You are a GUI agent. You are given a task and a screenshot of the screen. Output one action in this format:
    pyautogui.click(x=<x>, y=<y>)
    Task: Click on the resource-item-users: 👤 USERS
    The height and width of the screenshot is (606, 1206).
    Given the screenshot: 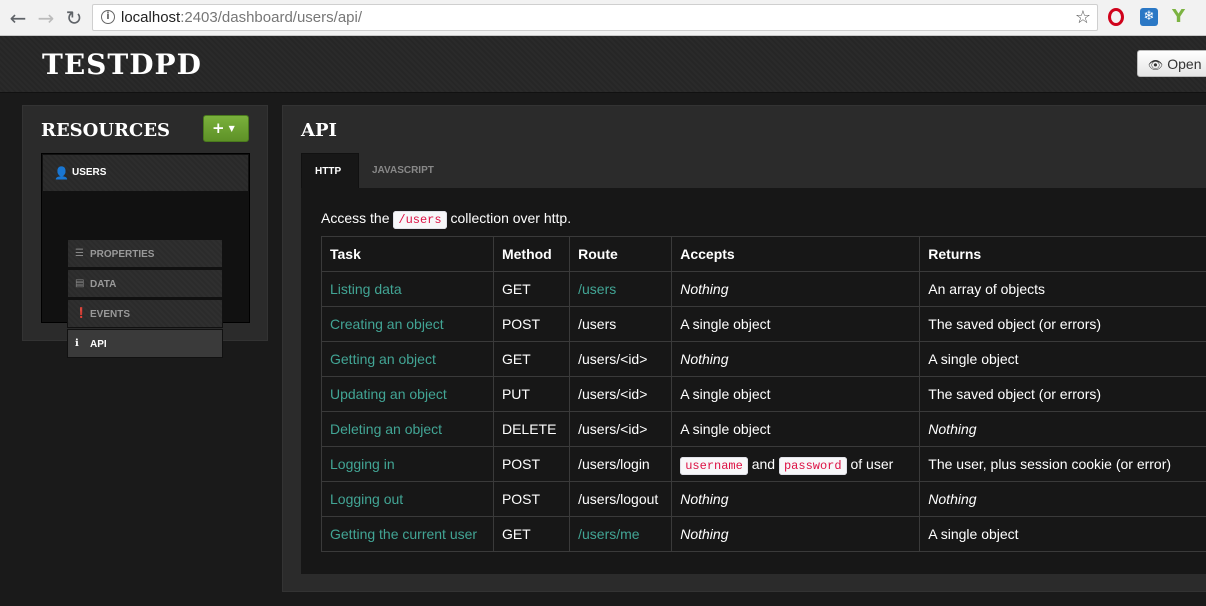 What is the action you would take?
    pyautogui.click(x=145, y=173)
    